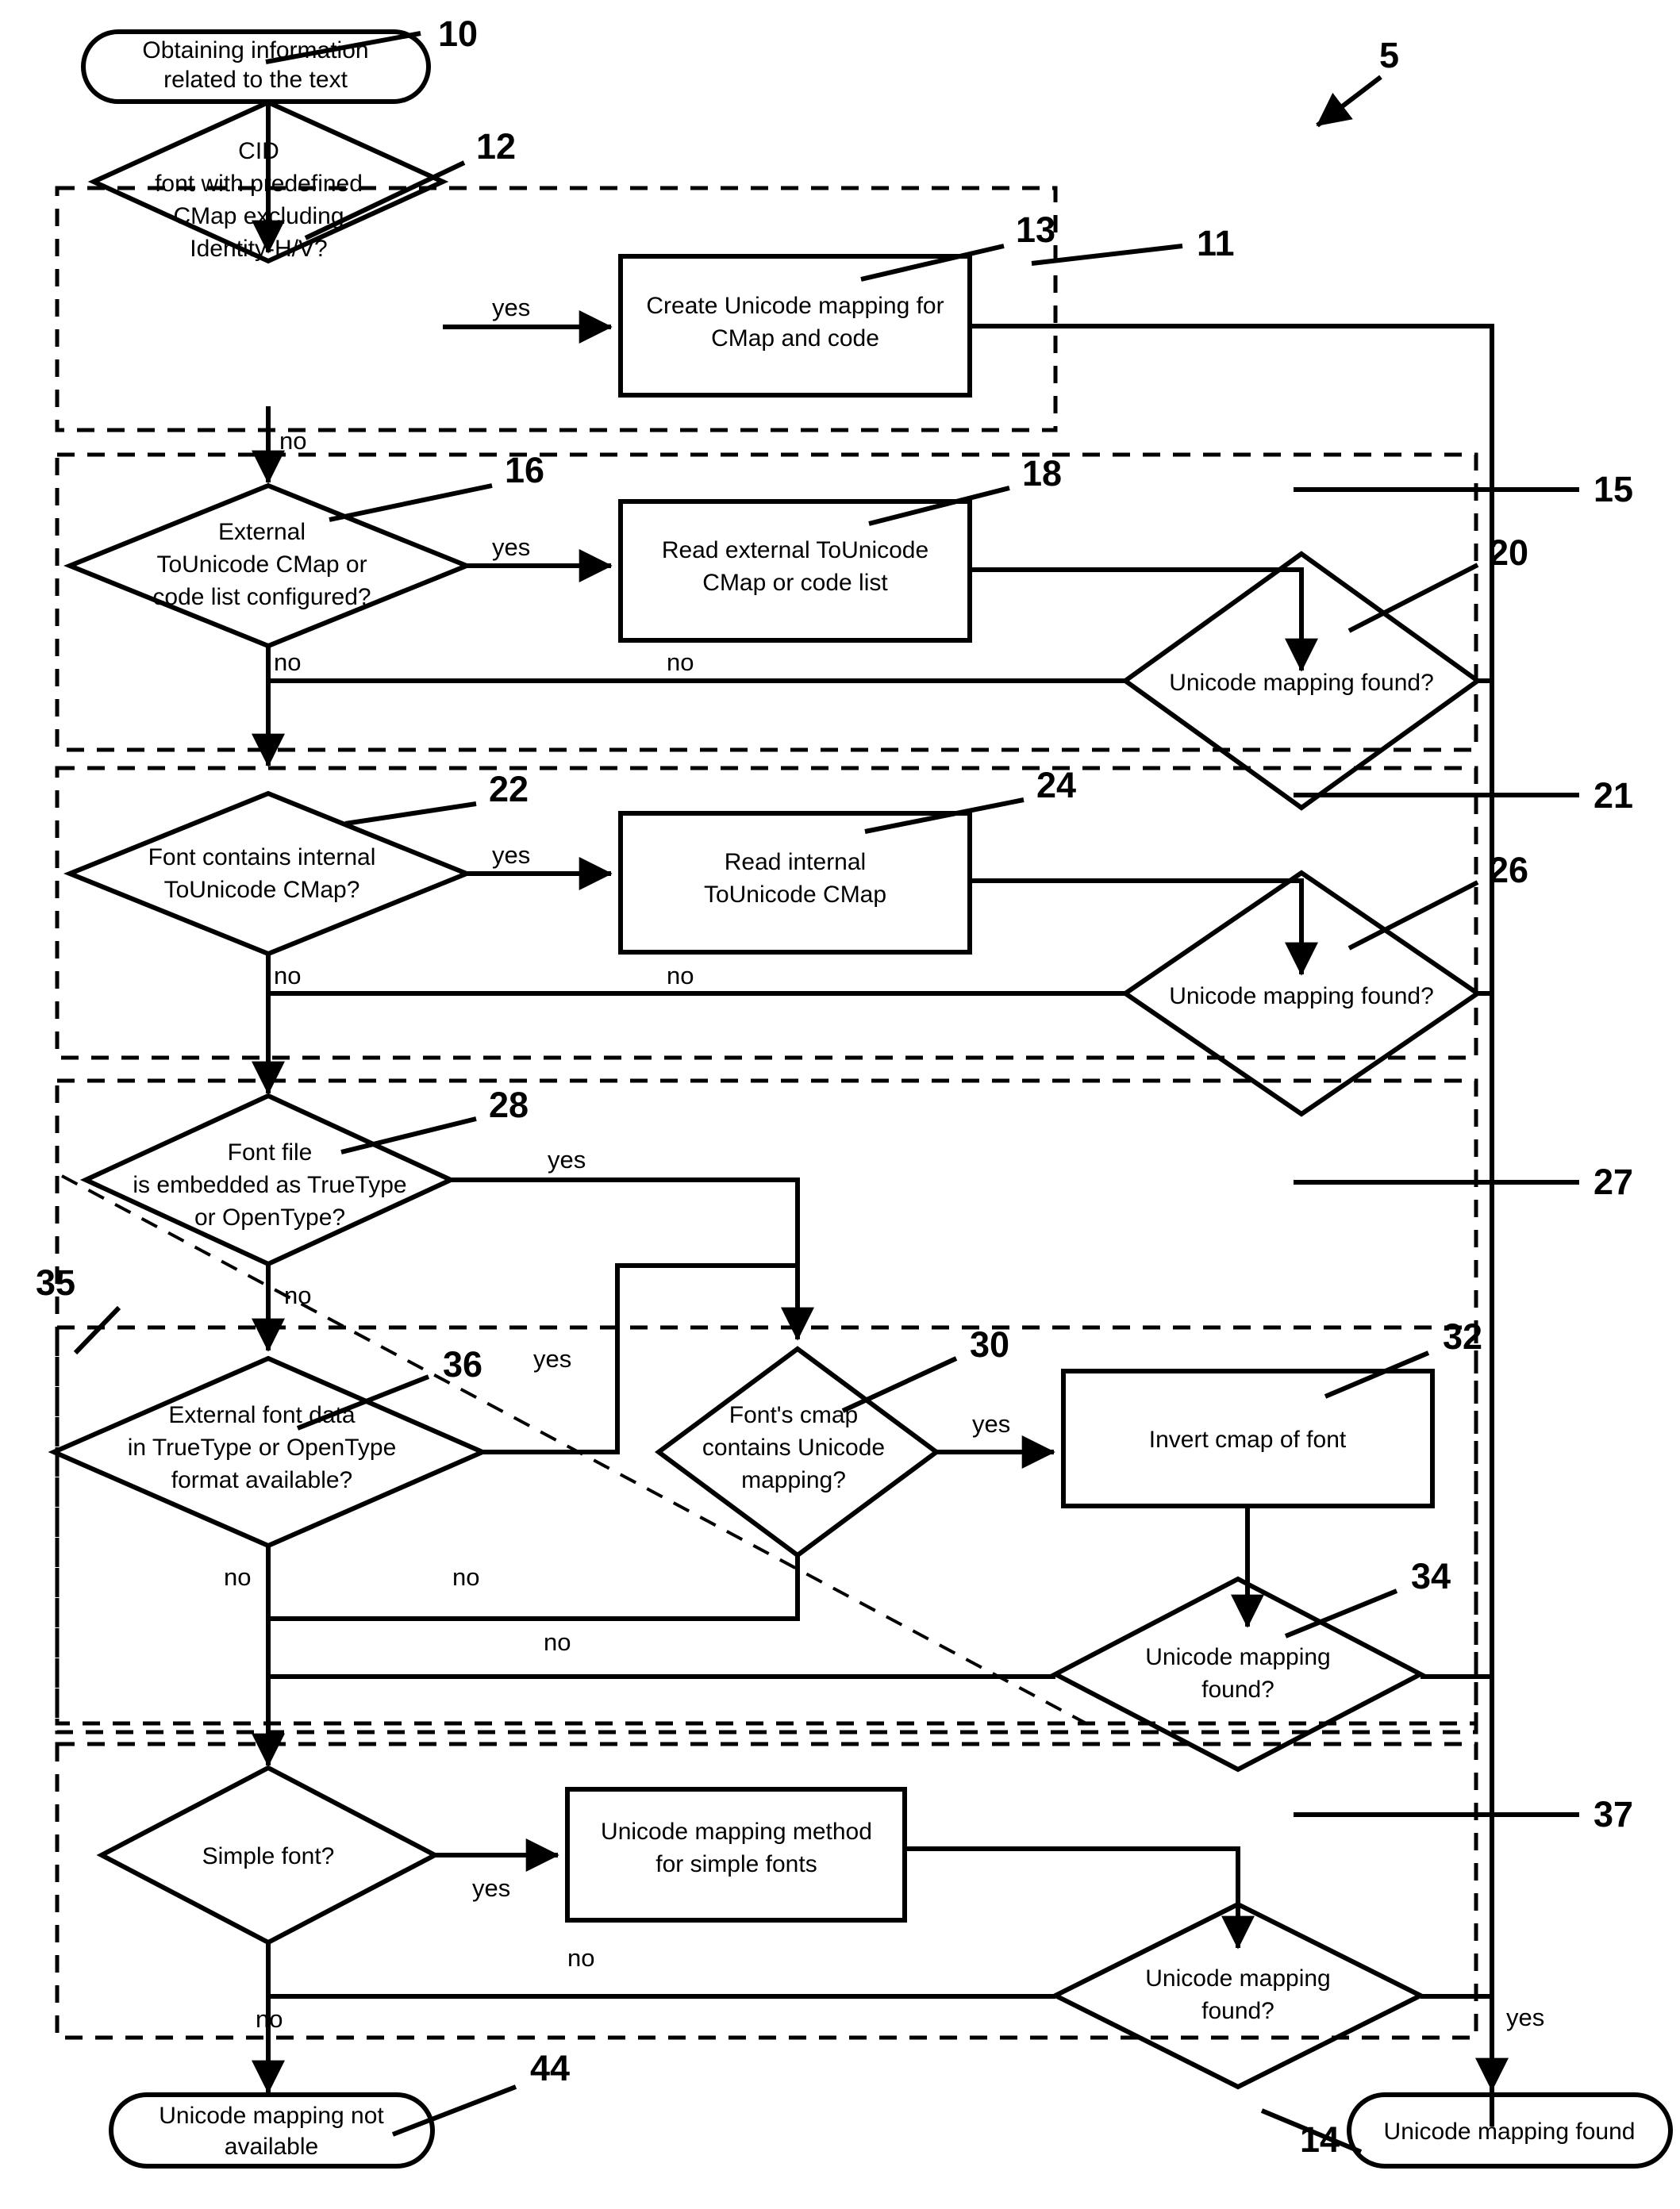  What do you see at coordinates (1462, 1336) in the screenshot?
I see `ref-numeral-32: 32` at bounding box center [1462, 1336].